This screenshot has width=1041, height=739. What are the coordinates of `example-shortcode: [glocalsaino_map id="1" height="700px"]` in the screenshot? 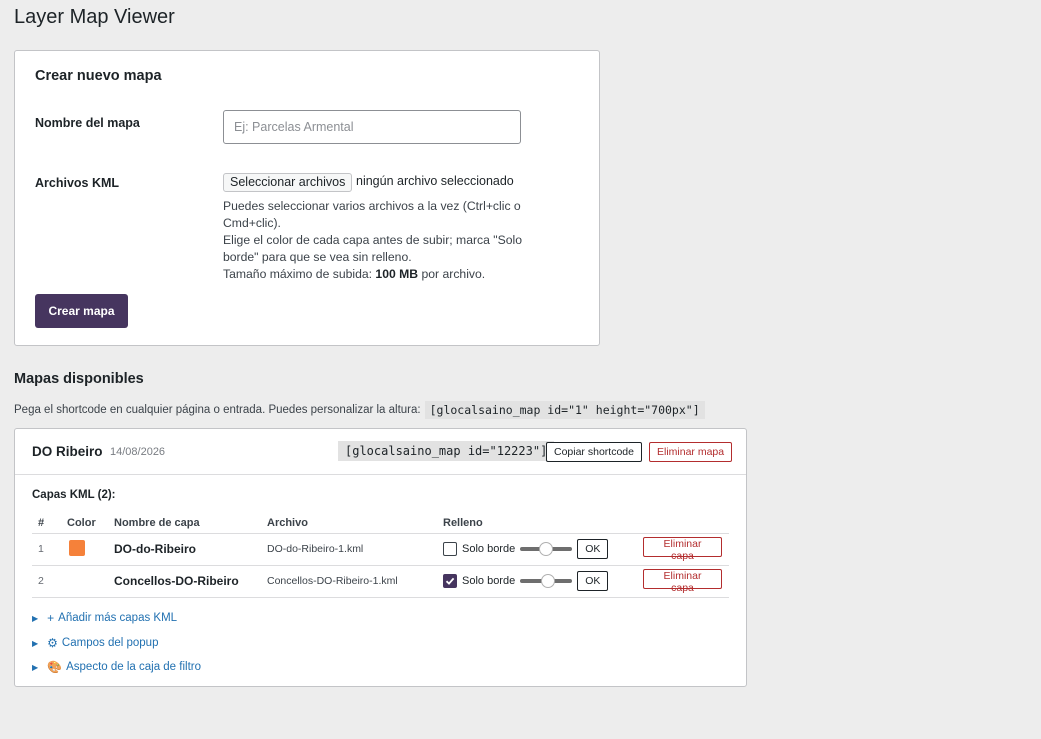 It's located at (564, 410).